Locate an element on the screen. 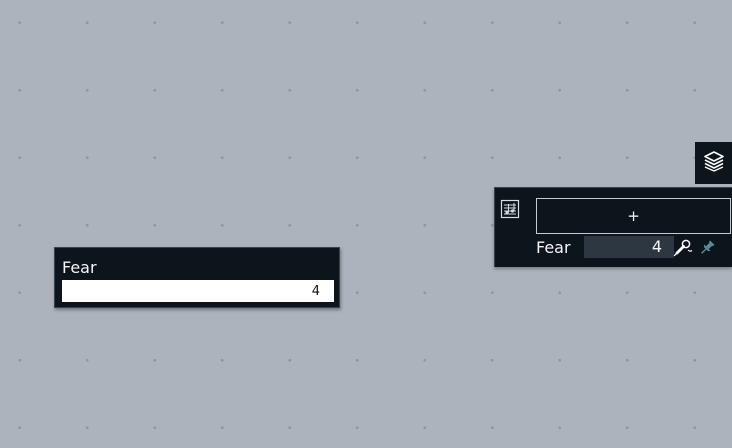  pin-icon is located at coordinates (707, 250).